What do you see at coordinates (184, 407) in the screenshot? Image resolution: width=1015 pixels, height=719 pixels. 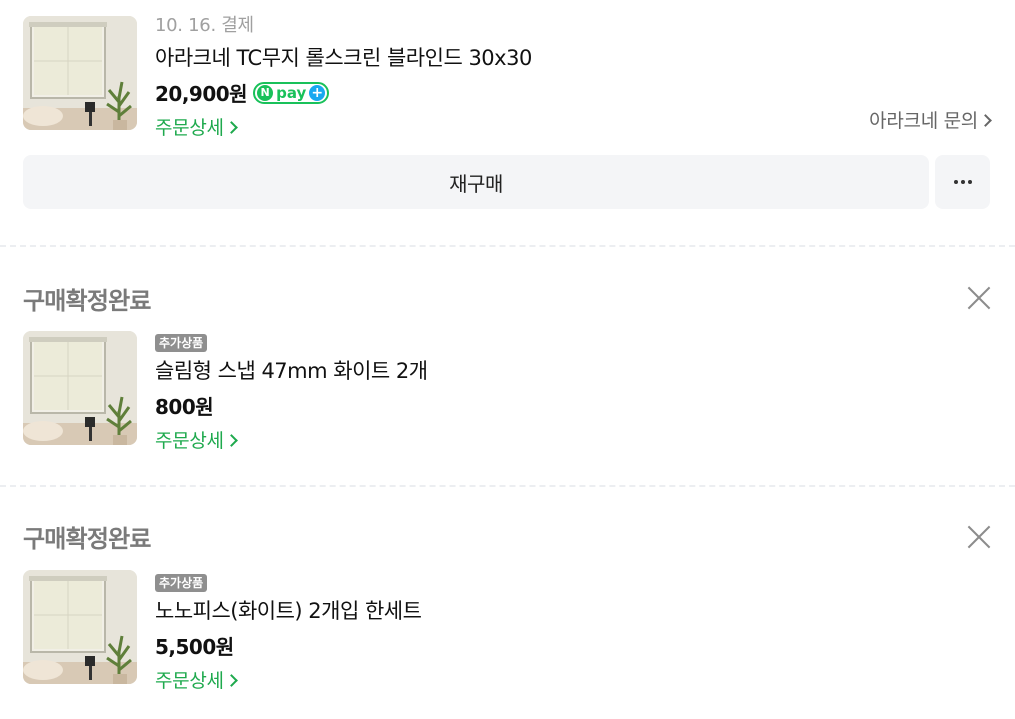 I see `product-price: 800원` at bounding box center [184, 407].